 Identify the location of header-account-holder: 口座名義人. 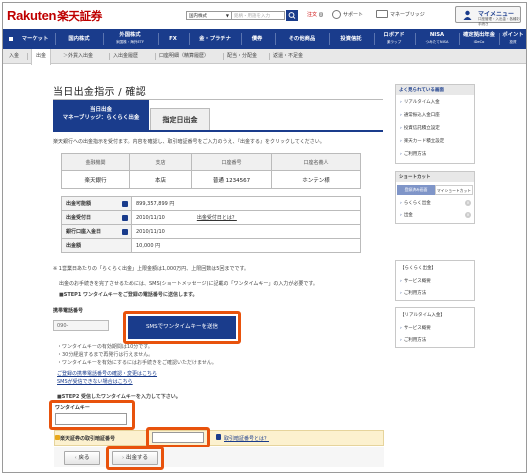
(316, 162).